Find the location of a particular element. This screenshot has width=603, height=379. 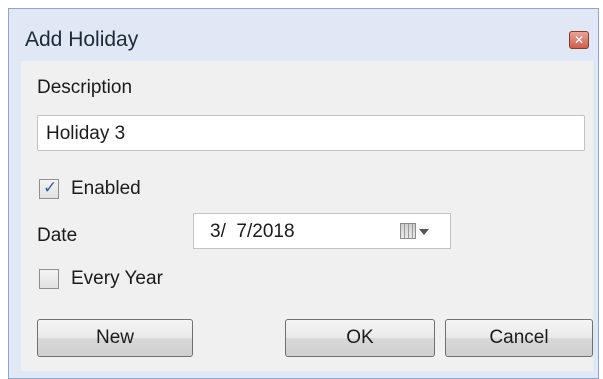

checkmark-icon: ✓ is located at coordinates (50, 188).